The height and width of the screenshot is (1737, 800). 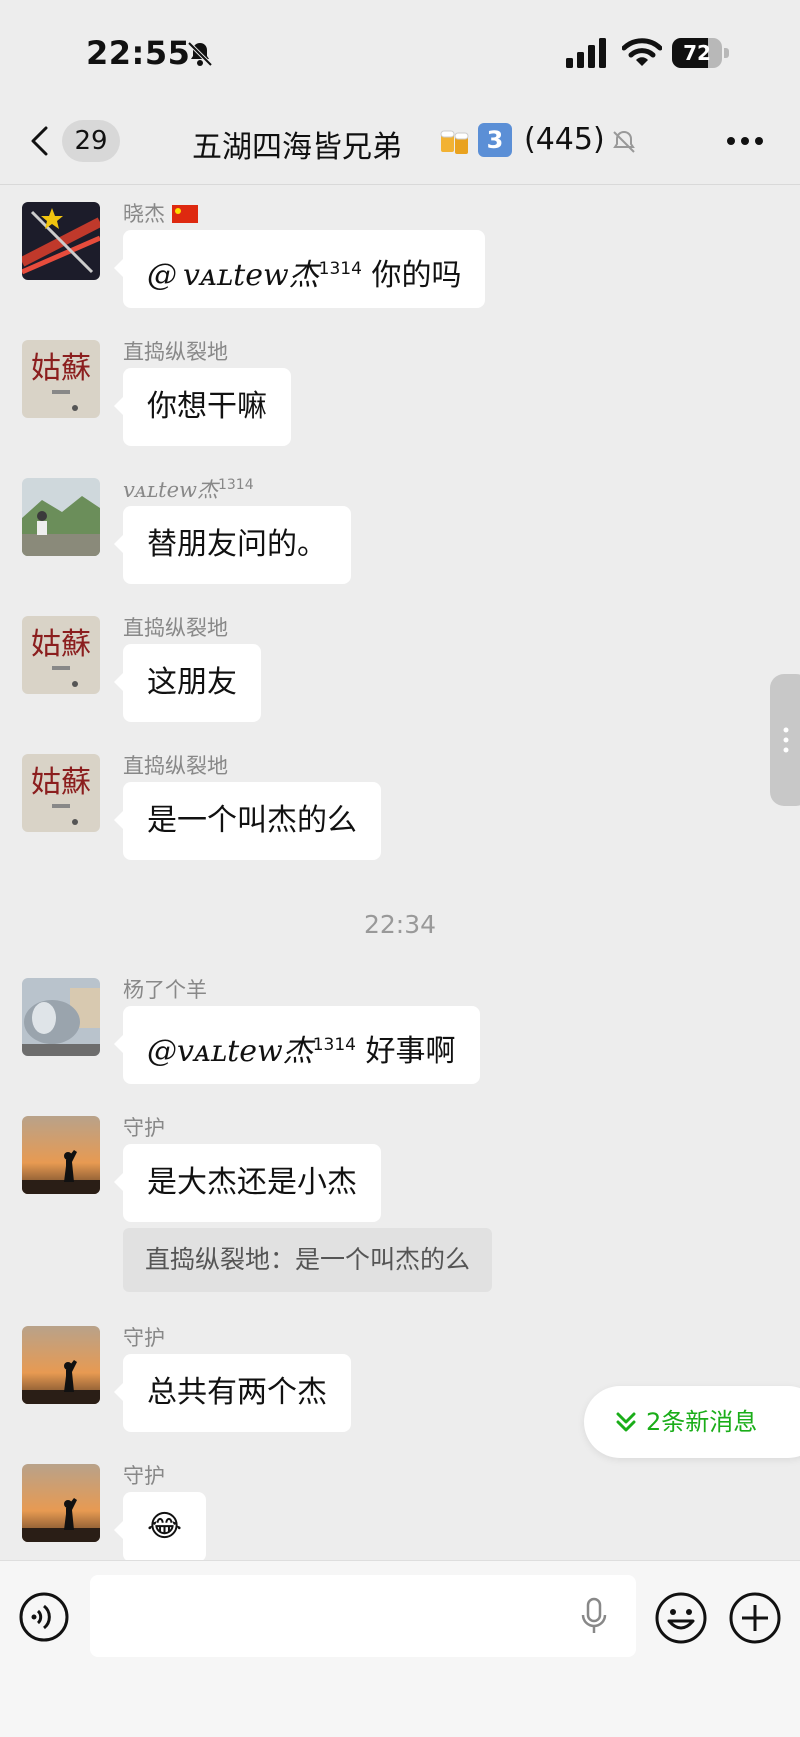 I want to click on message-bubble: @ vᴀʟtew杰1314 你的吗, so click(x=299, y=269).